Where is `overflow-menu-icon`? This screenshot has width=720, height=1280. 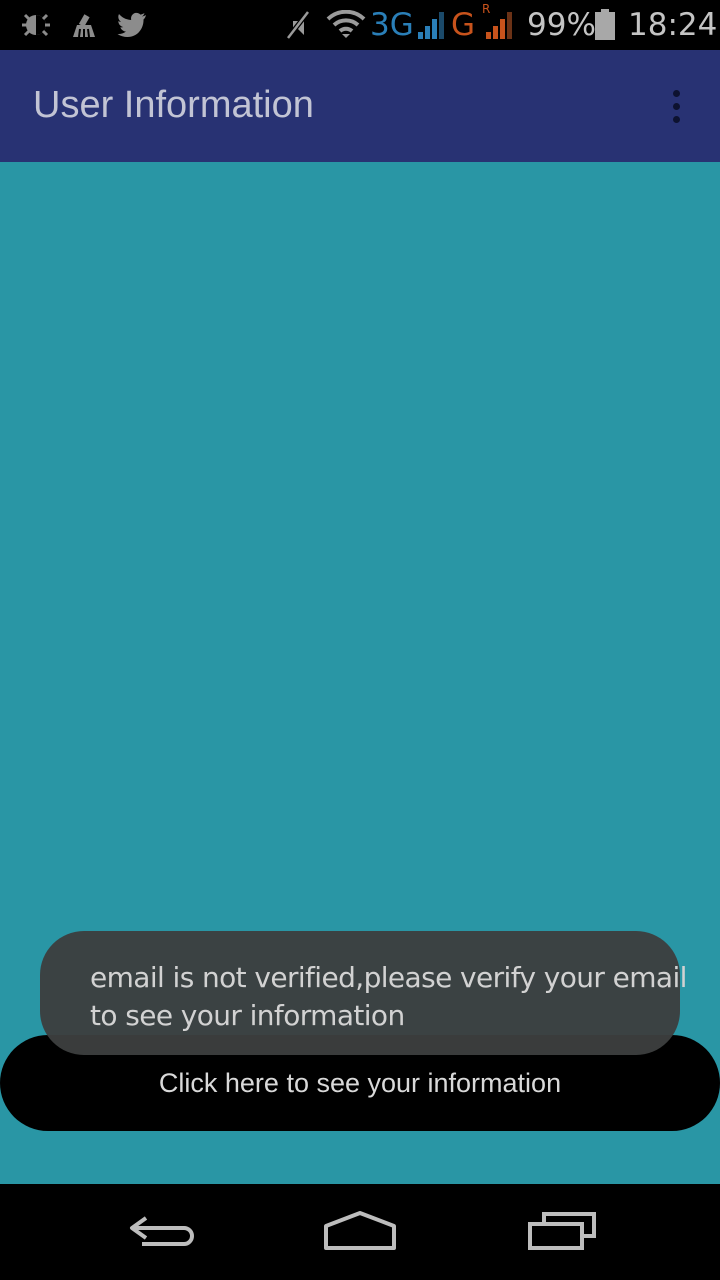
overflow-menu-icon is located at coordinates (676, 106).